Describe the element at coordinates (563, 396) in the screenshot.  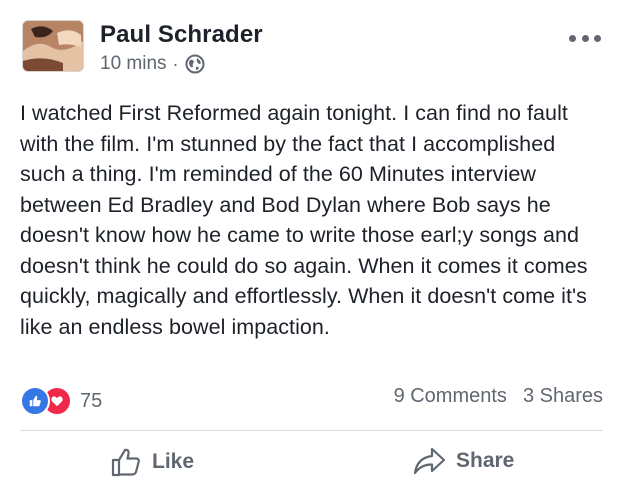
I see `shares-count-link: 3 Shares` at that location.